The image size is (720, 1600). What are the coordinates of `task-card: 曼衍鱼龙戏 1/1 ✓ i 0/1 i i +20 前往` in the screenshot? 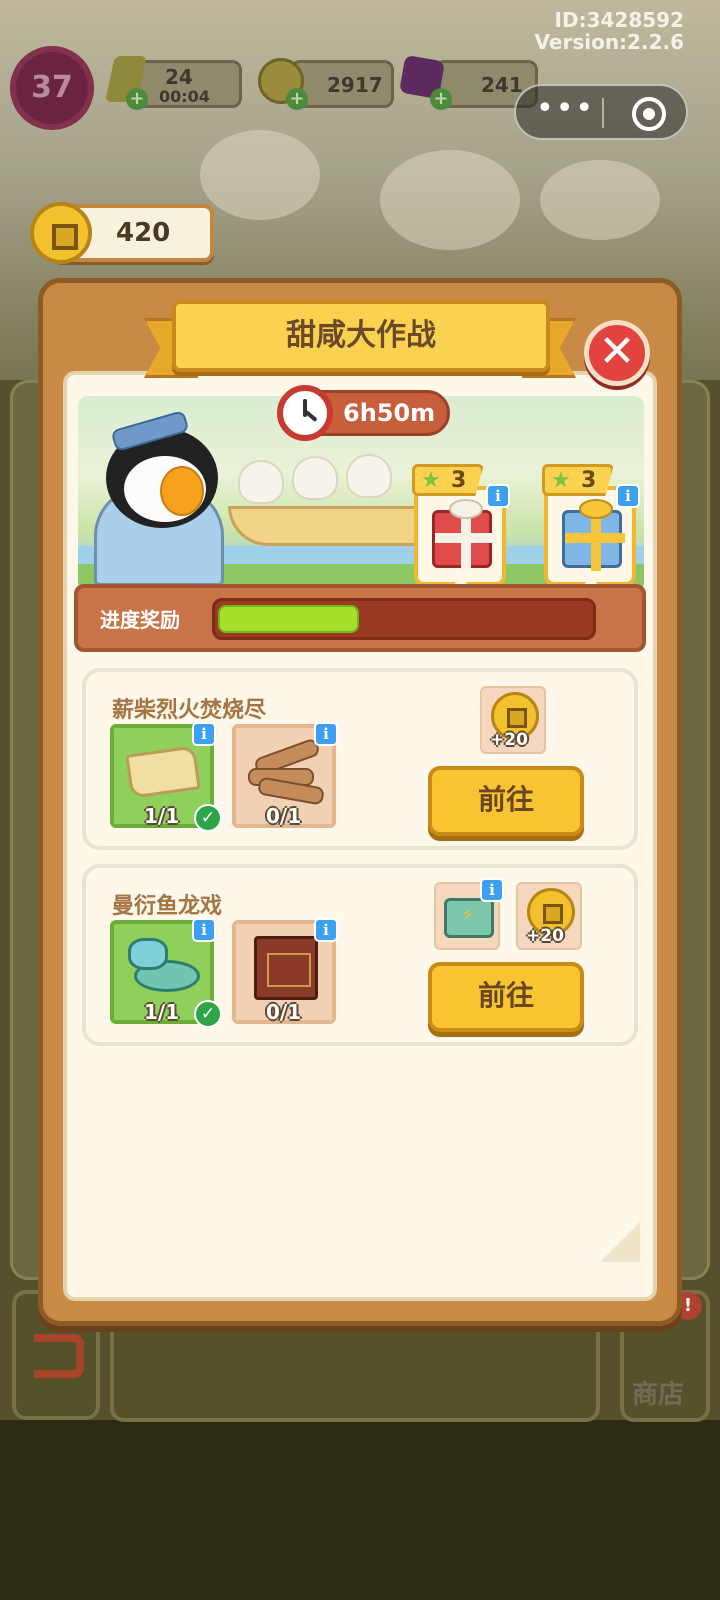 It's located at (360, 955).